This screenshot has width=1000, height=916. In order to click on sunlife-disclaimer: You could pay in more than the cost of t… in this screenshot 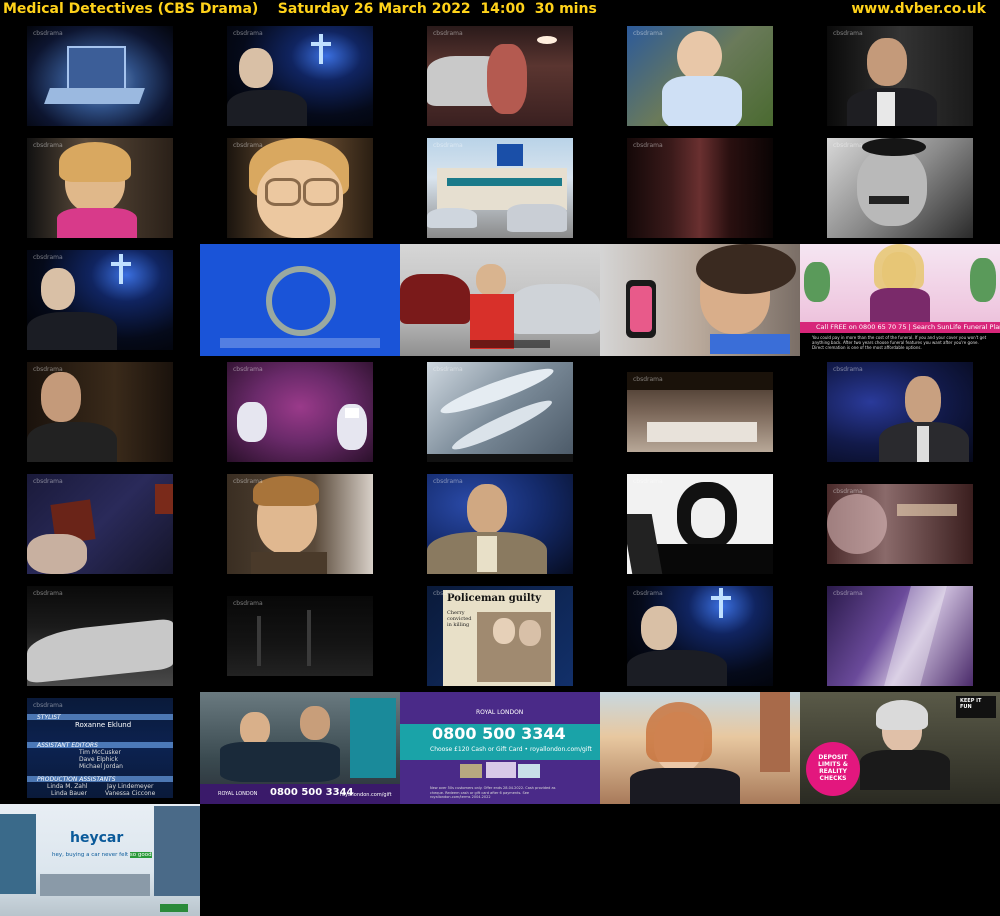, I will do `click(899, 342)`.